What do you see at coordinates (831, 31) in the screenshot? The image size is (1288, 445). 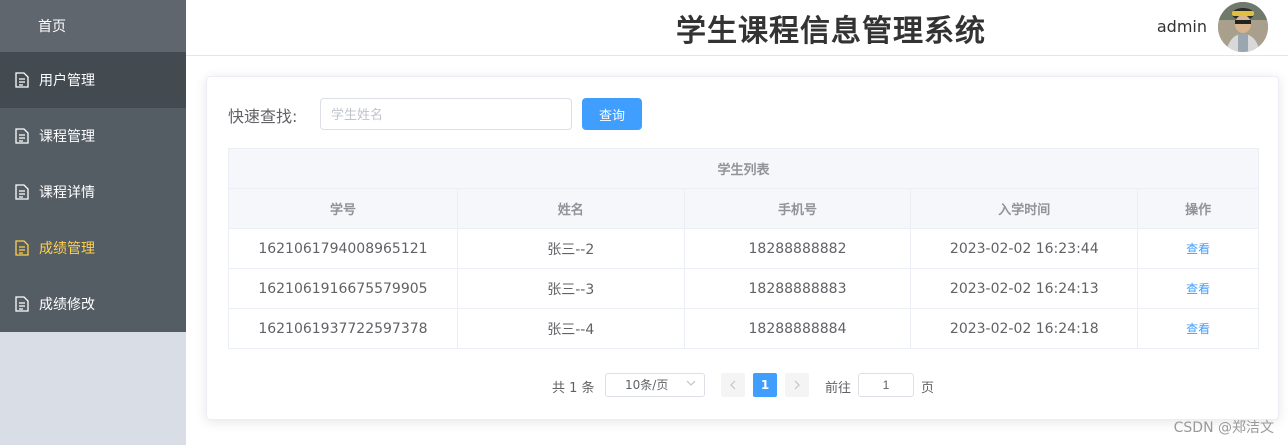 I see `page-title: 学生课程信息管理系统` at bounding box center [831, 31].